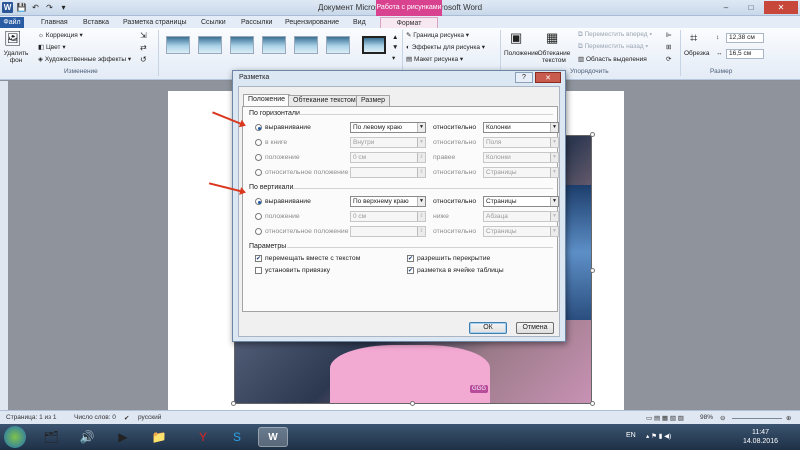 Image resolution: width=800 pixels, height=450 pixels. I want to click on remove-background-icon: 🖼, so click(13, 38).